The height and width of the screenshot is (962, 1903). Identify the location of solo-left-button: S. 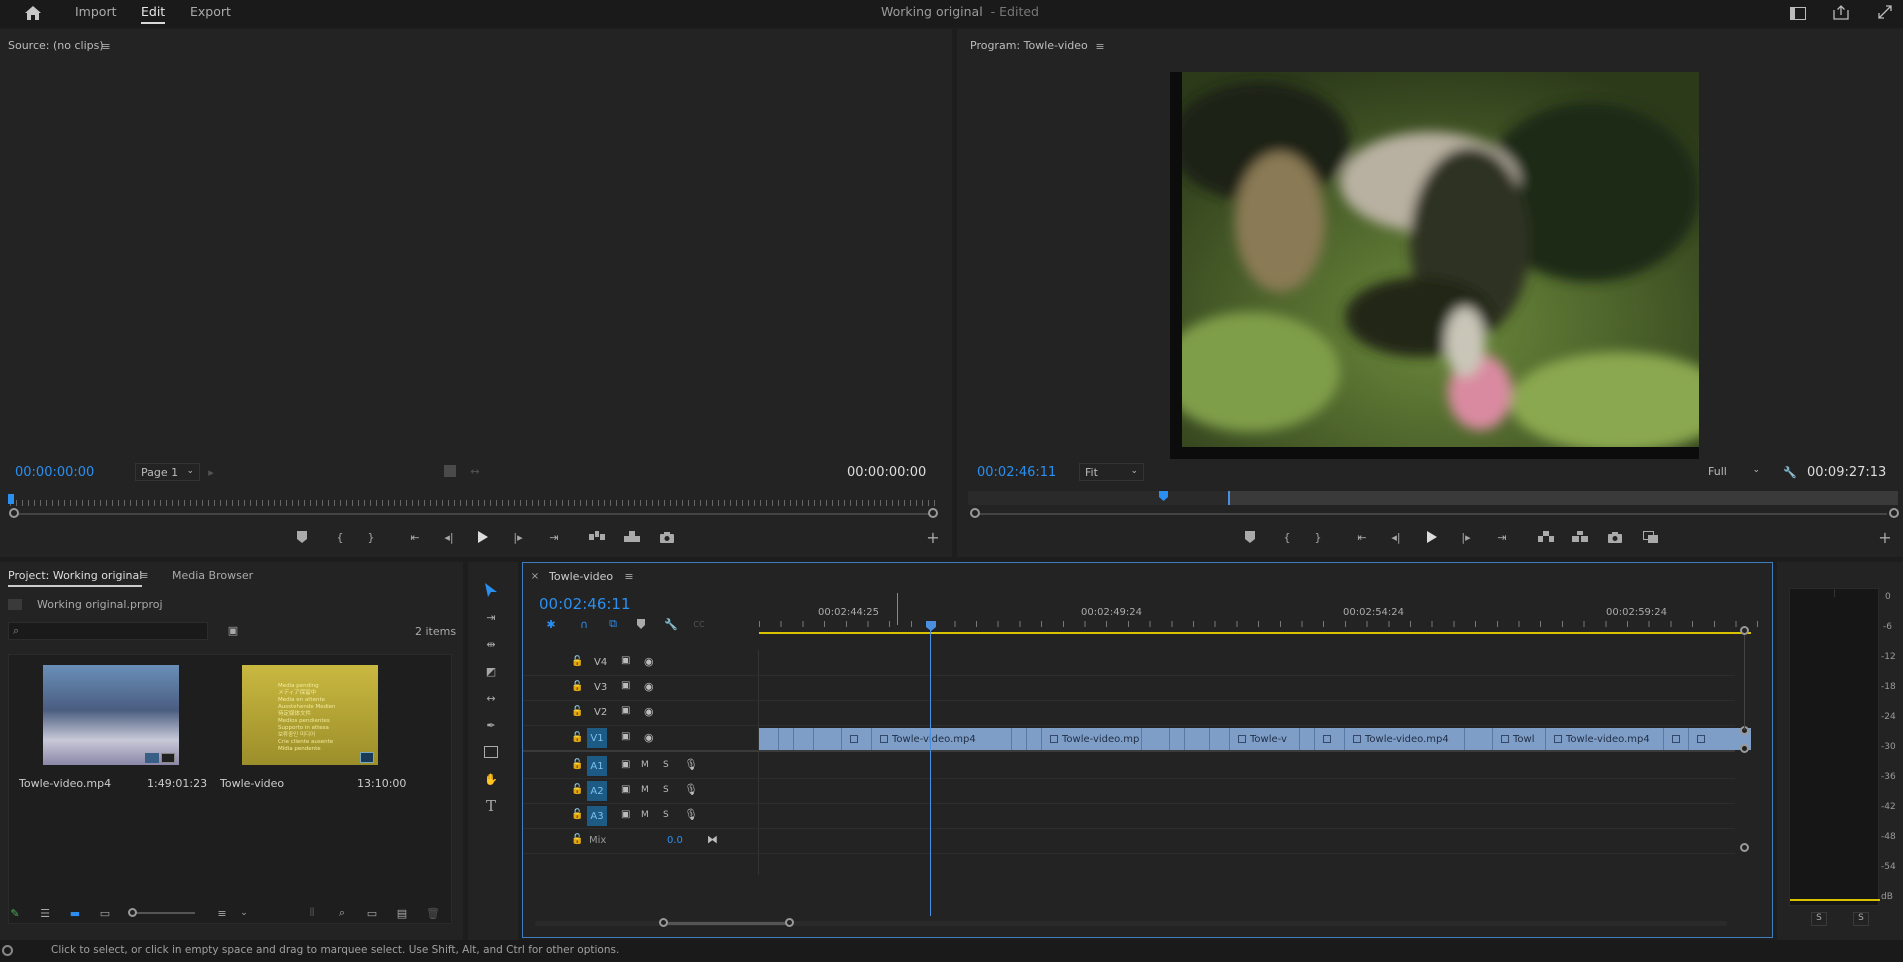
(1819, 919).